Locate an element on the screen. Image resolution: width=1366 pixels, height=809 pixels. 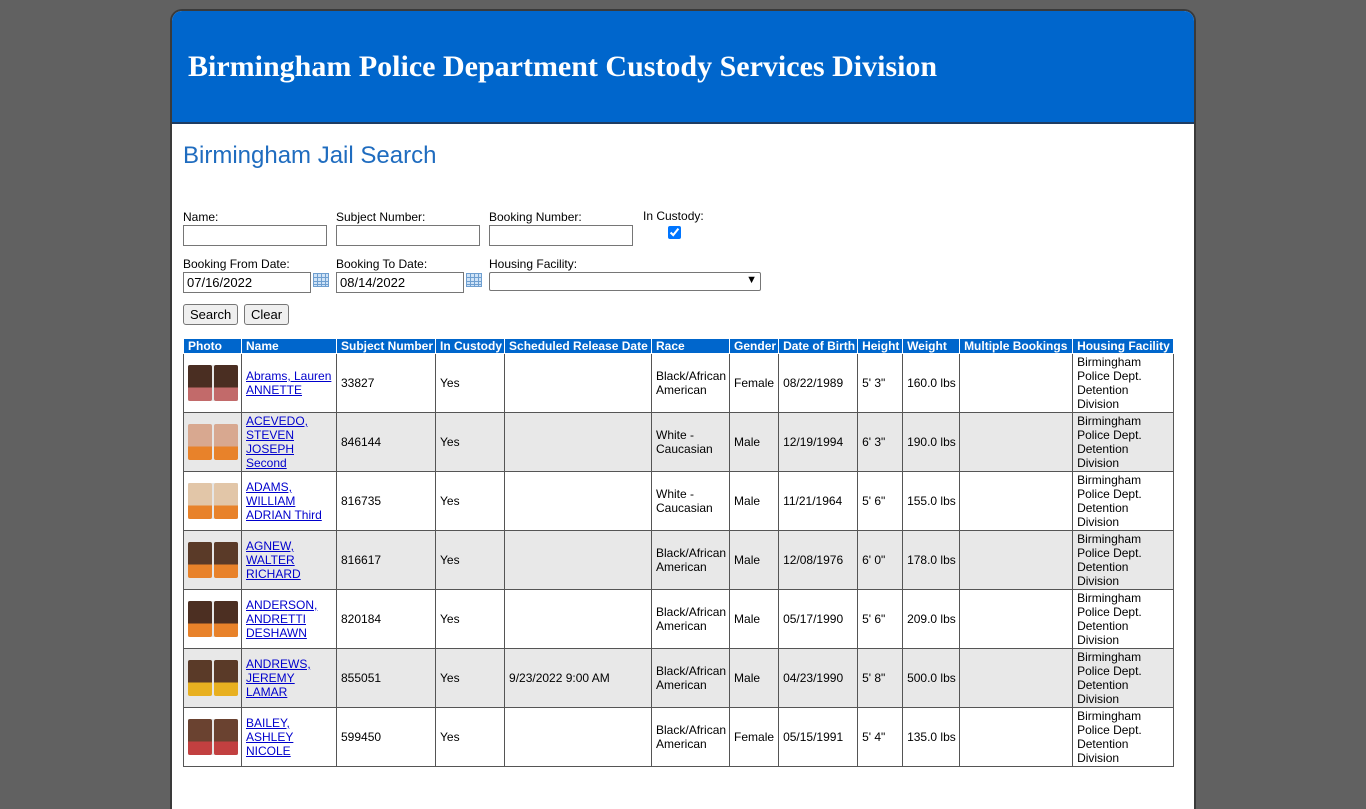
name-input is located at coordinates (255, 235).